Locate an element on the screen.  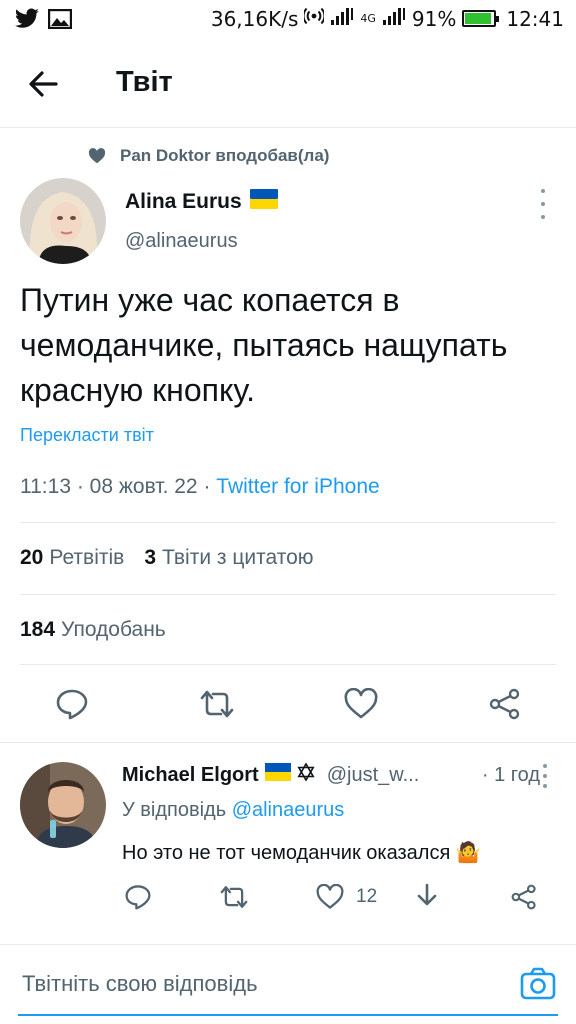
like-button is located at coordinates (361, 706).